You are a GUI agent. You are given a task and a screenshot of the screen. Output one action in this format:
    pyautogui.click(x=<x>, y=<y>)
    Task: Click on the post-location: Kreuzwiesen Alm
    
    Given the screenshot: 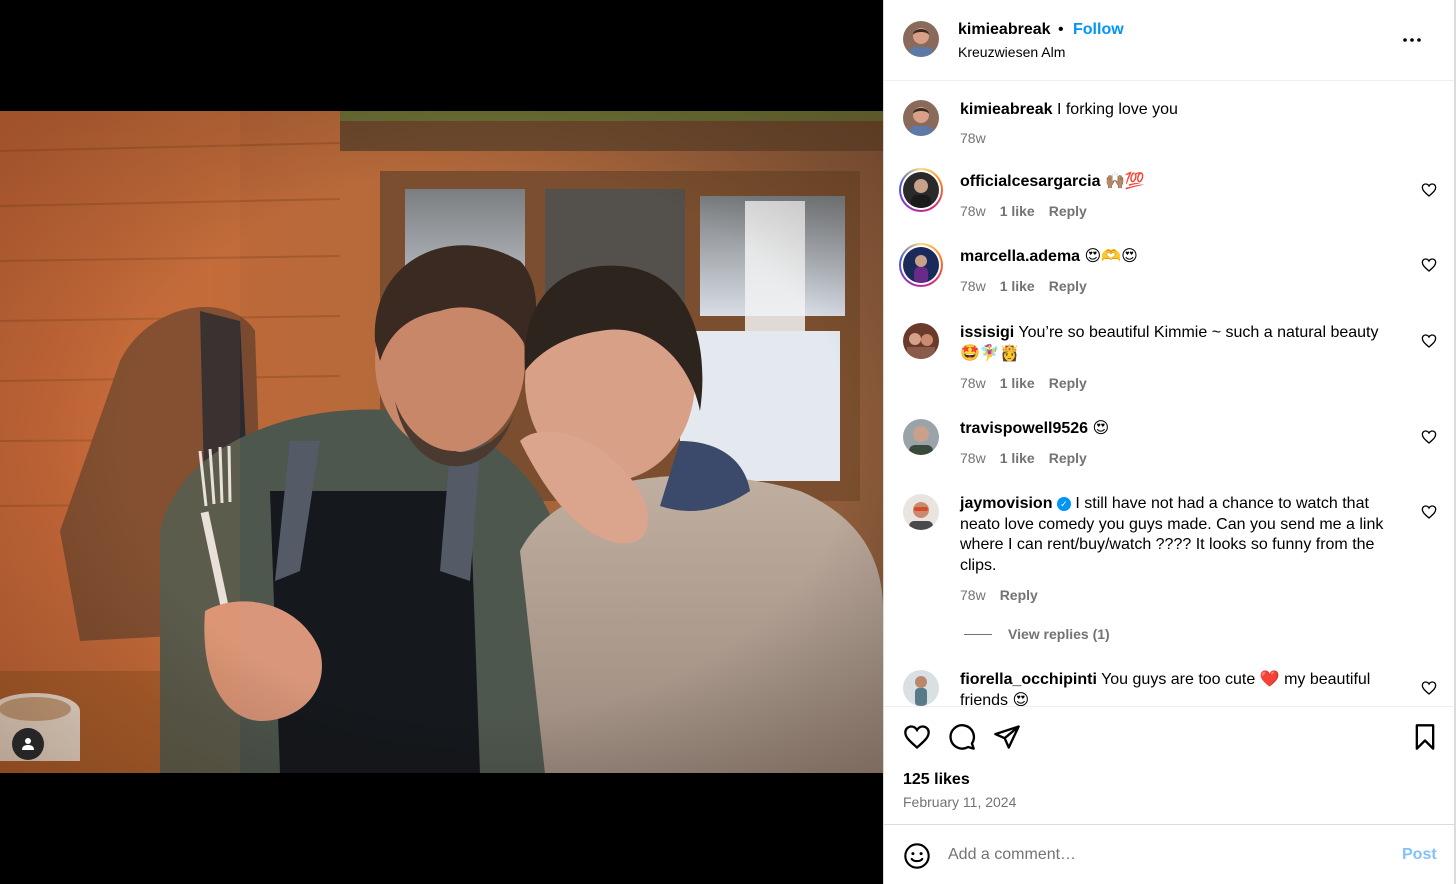 What is the action you would take?
    pyautogui.click(x=1011, y=52)
    